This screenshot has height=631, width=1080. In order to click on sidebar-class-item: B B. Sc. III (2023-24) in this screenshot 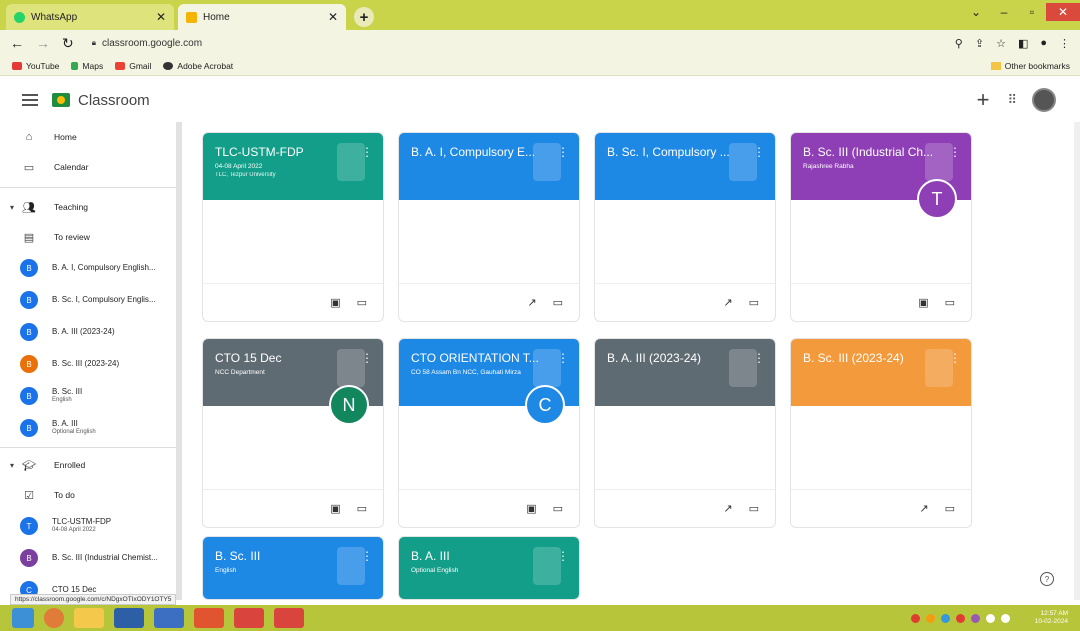, I will do `click(88, 364)`.